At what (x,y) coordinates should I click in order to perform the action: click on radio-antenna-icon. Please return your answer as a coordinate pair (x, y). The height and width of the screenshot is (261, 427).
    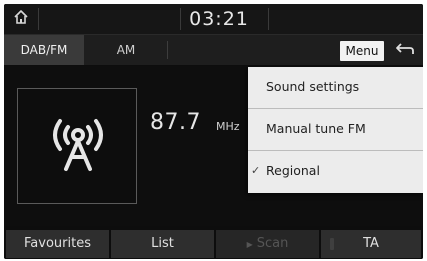
    Looking at the image, I should click on (78, 149).